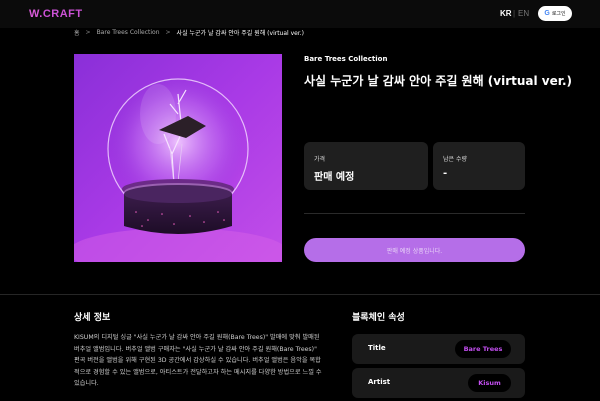 This screenshot has height=401, width=600. What do you see at coordinates (62, 14) in the screenshot?
I see `logo-rest: CRAFT` at bounding box center [62, 14].